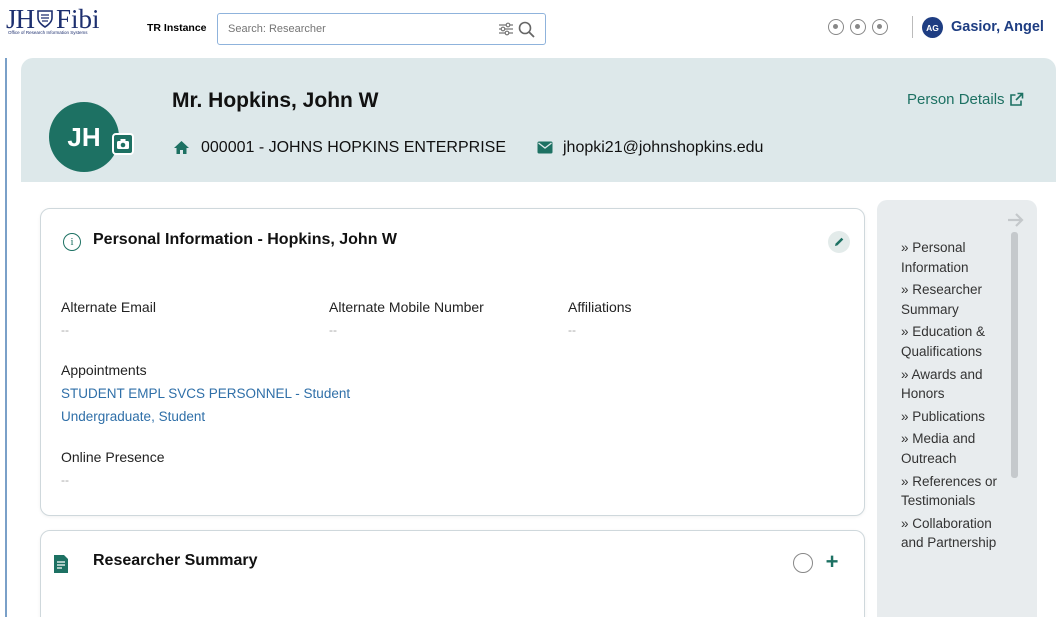  I want to click on affiliations-value: --, so click(572, 330).